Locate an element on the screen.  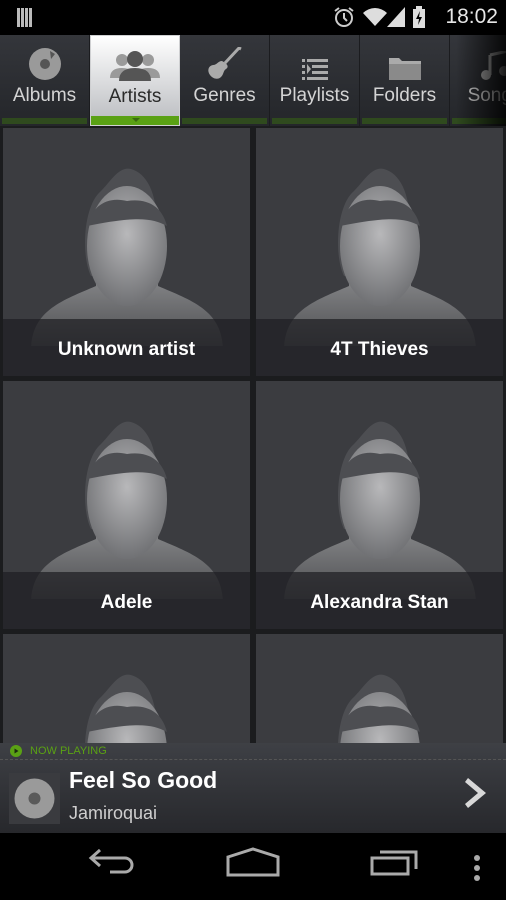
album-art is located at coordinates (34, 798).